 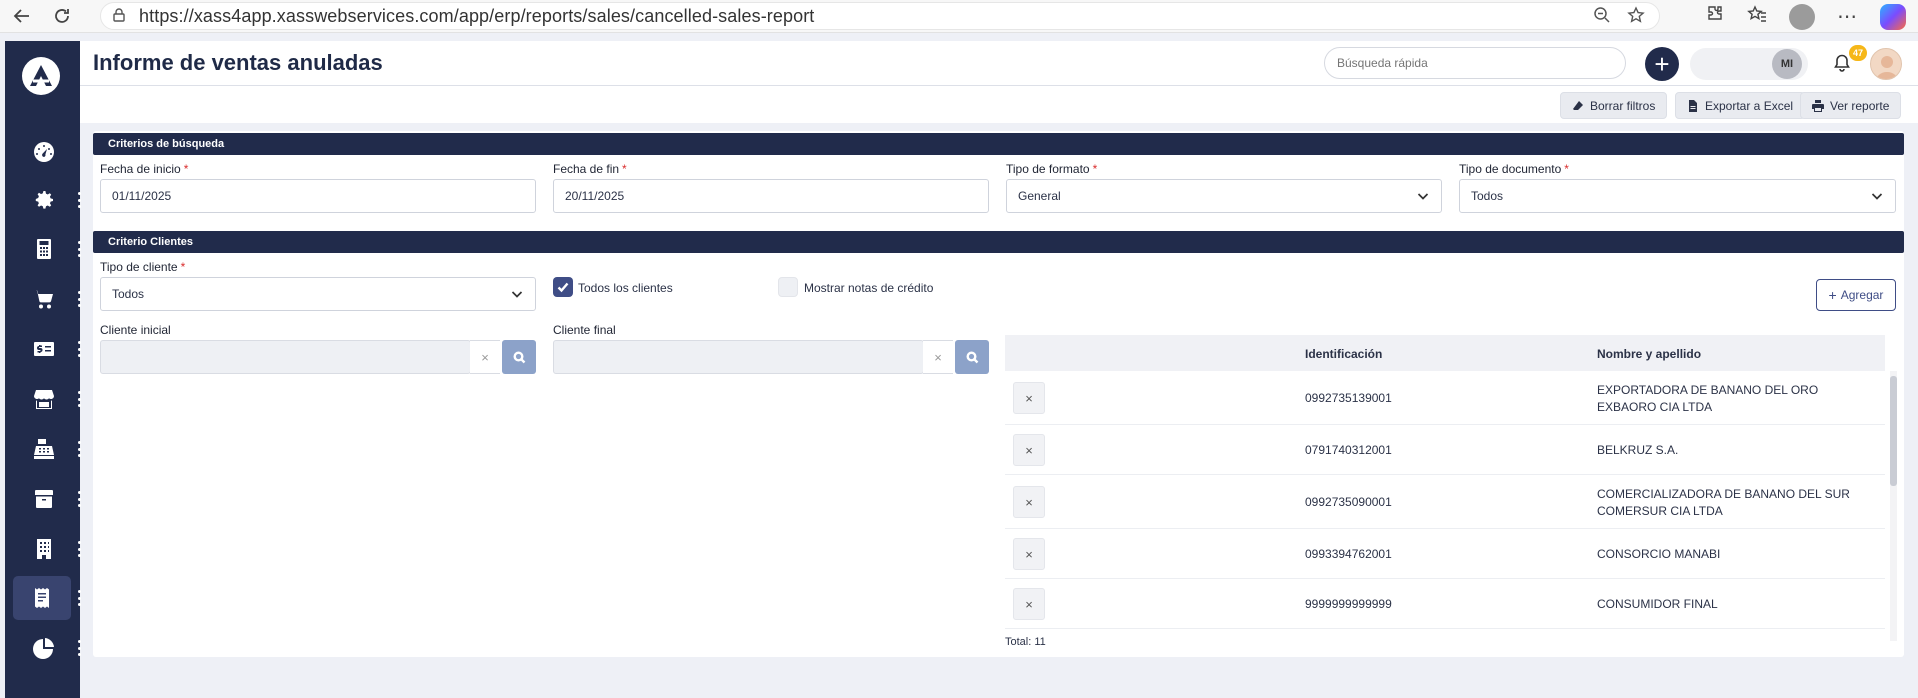 I want to click on clear-initial-client-icon: ×, so click(x=485, y=357).